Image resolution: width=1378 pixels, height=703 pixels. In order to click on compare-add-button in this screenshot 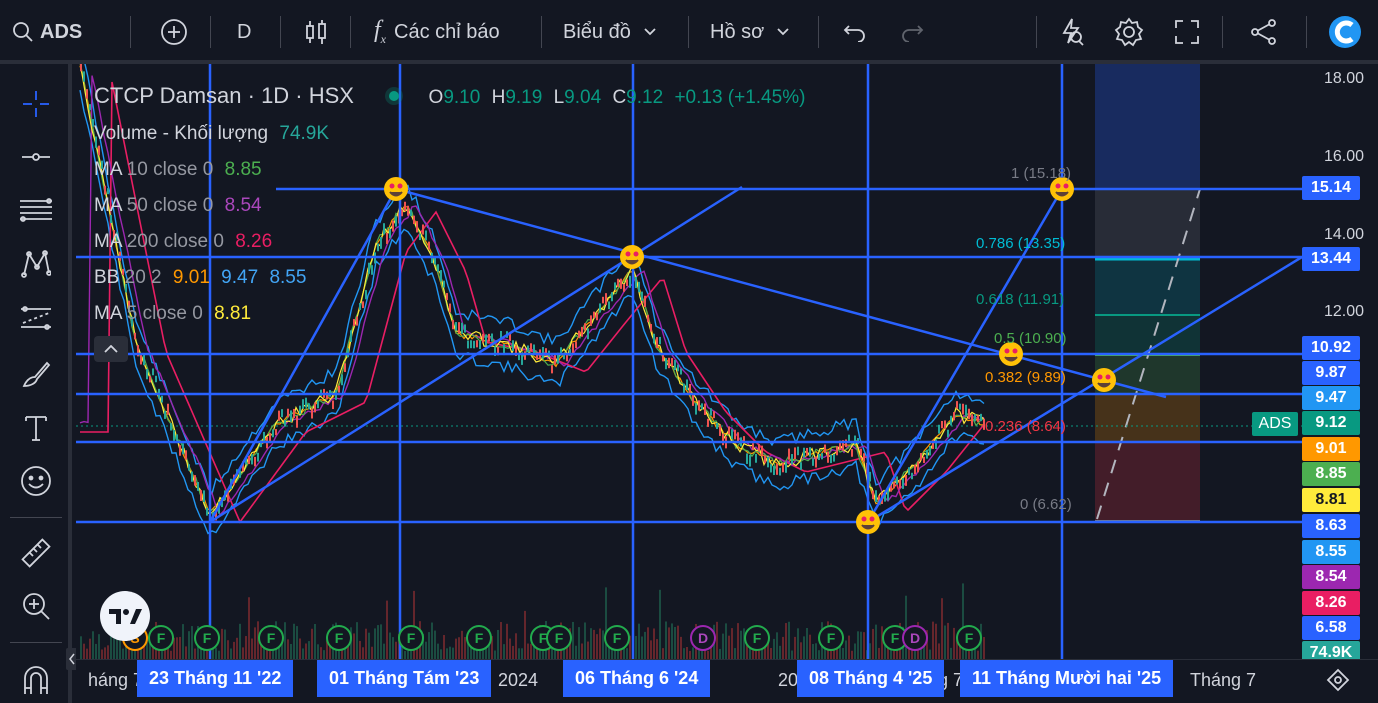, I will do `click(174, 32)`.